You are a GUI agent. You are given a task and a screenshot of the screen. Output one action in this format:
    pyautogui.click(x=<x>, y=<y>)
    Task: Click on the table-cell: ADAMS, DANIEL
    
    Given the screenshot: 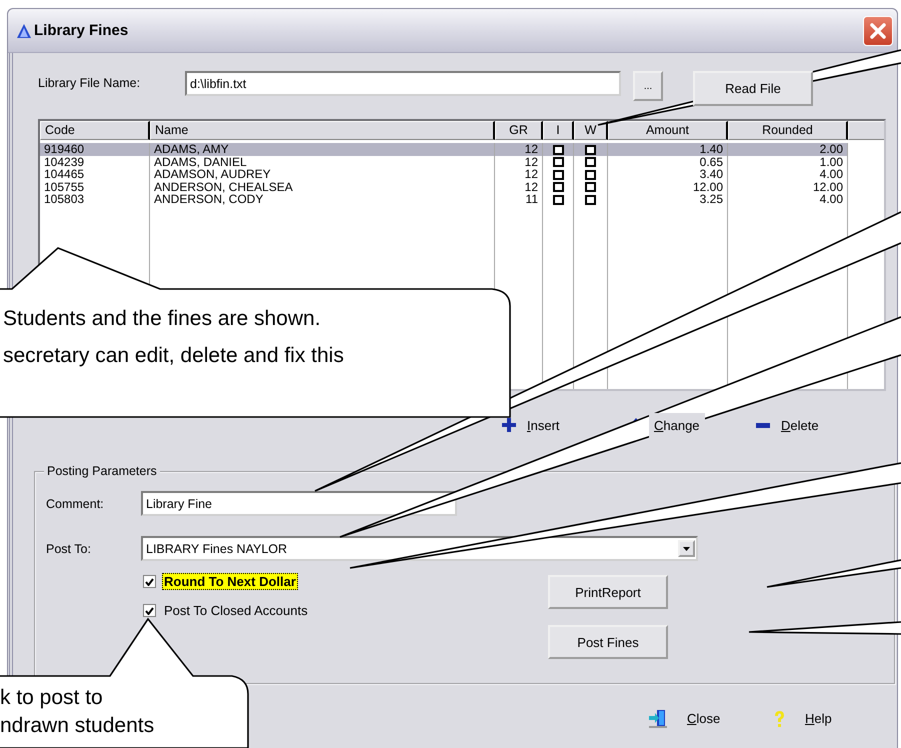 What is the action you would take?
    pyautogui.click(x=200, y=161)
    